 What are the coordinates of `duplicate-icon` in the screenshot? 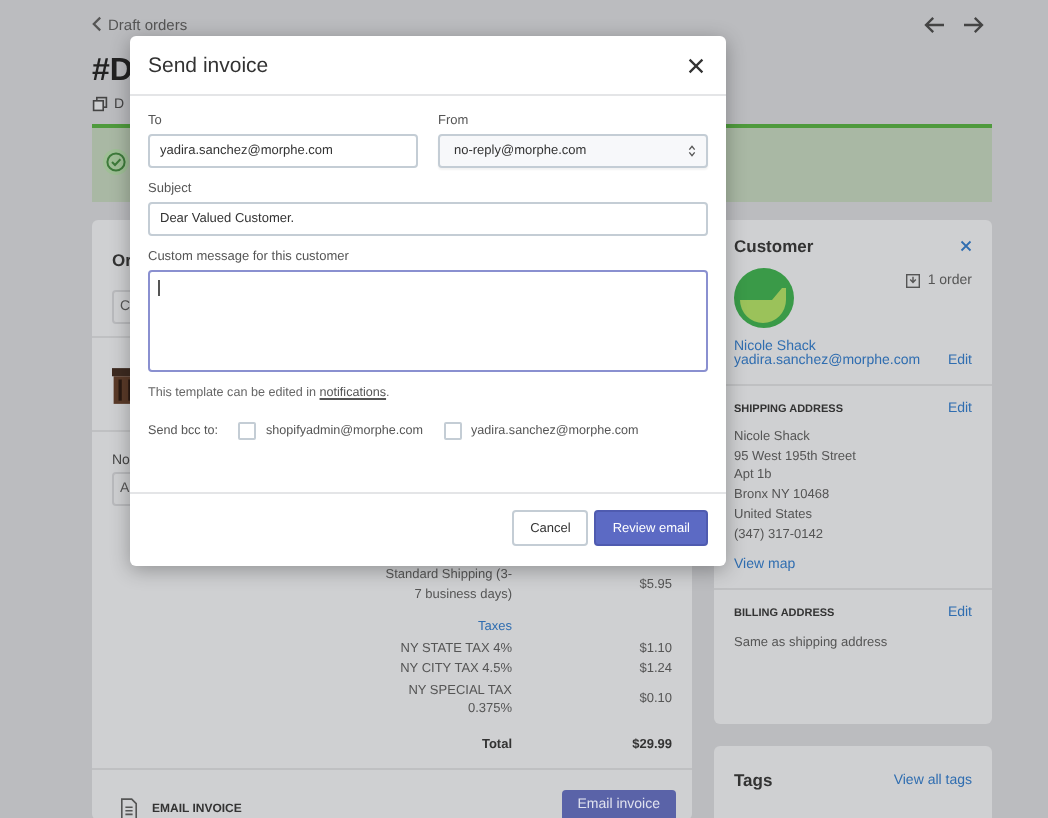 It's located at (100, 104).